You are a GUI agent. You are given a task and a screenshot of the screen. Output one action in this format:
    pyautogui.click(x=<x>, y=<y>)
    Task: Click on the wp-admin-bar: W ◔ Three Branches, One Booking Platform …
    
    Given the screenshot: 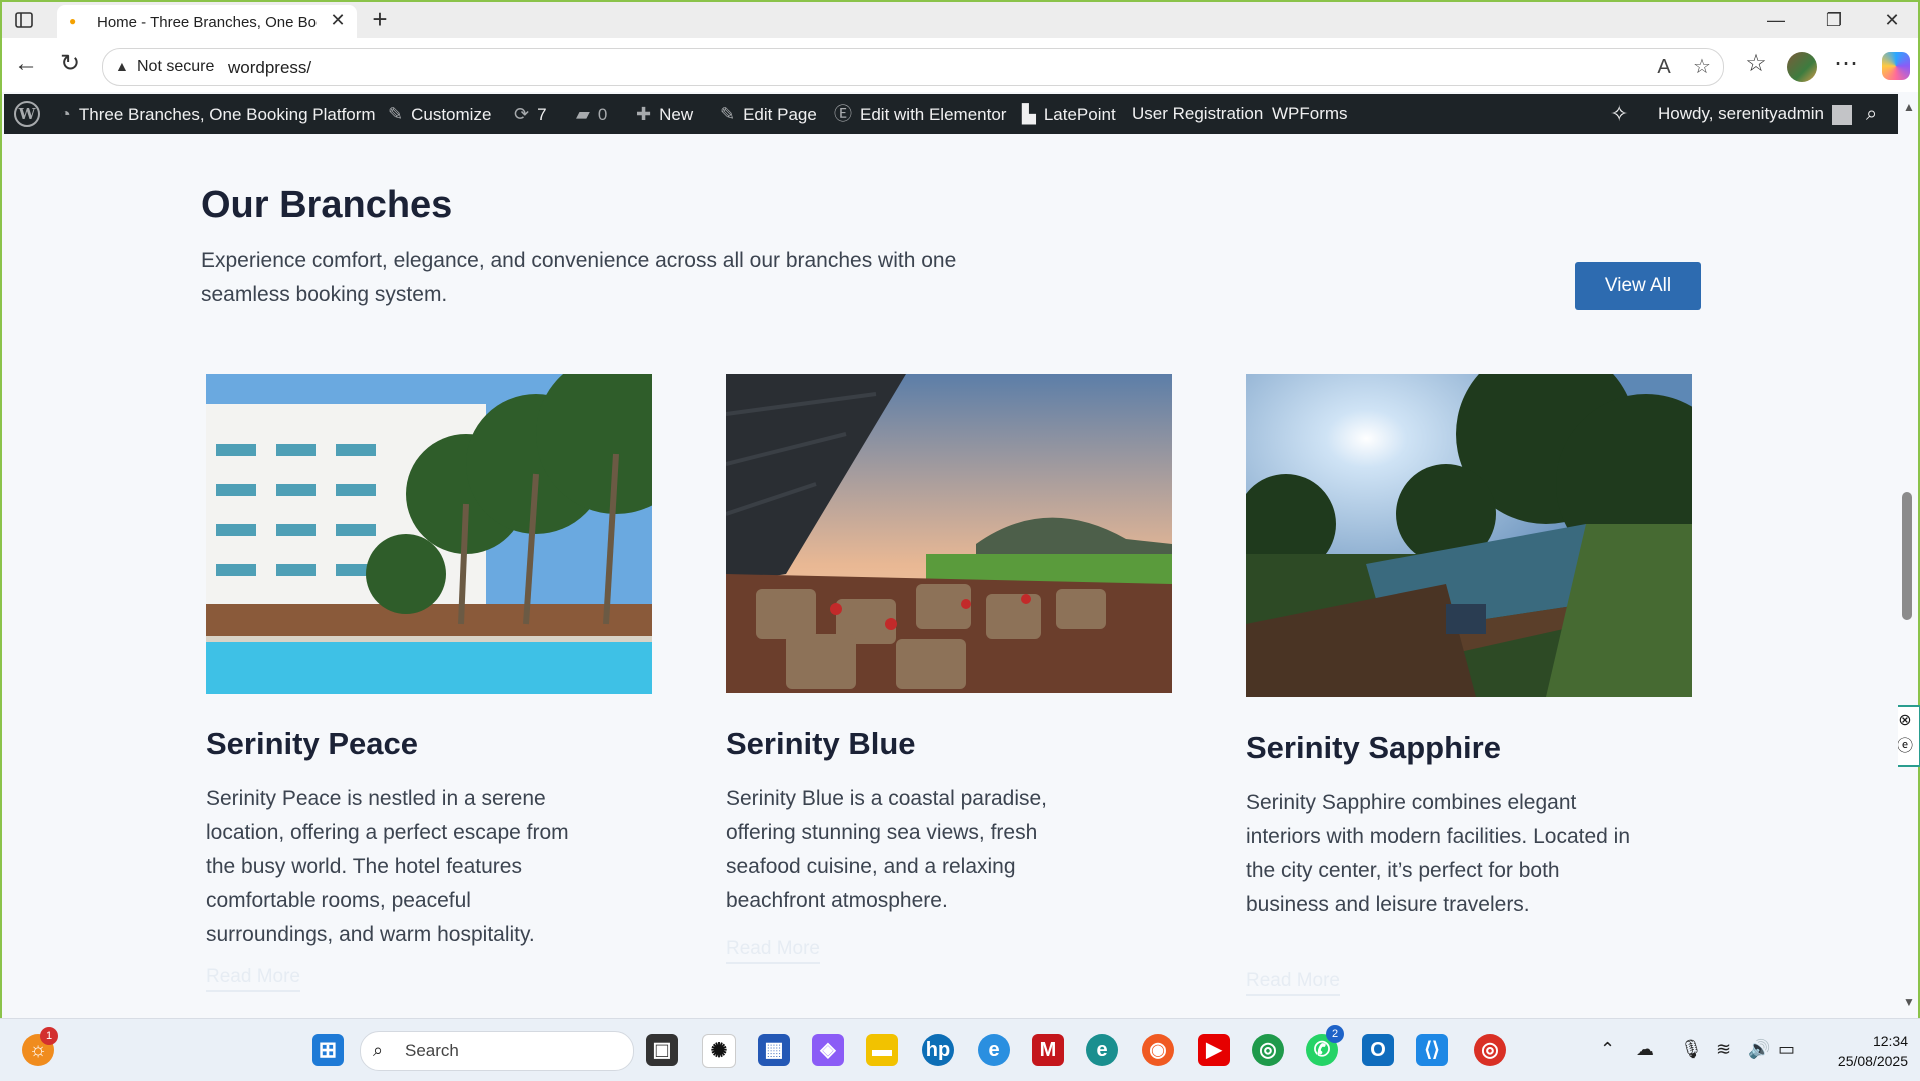 What is the action you would take?
    pyautogui.click(x=951, y=114)
    